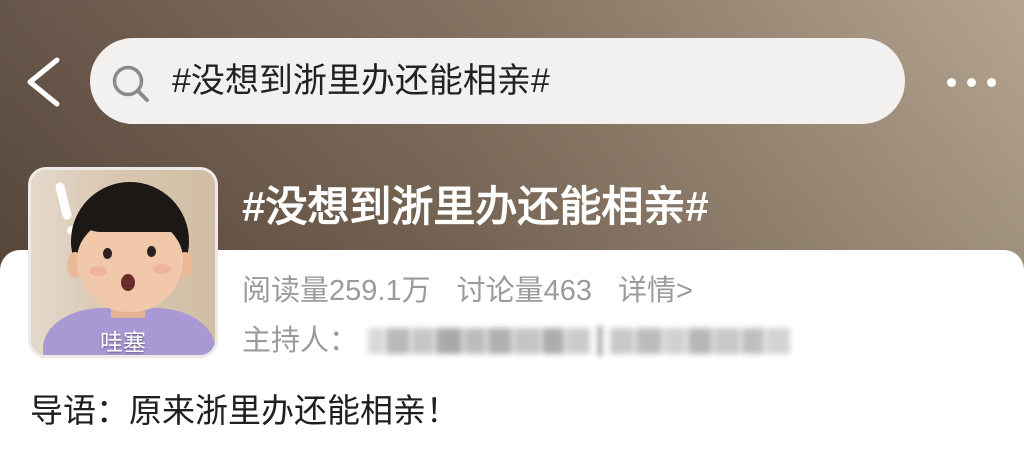 This screenshot has width=1024, height=451. I want to click on host-name-blurred, so click(580, 341).